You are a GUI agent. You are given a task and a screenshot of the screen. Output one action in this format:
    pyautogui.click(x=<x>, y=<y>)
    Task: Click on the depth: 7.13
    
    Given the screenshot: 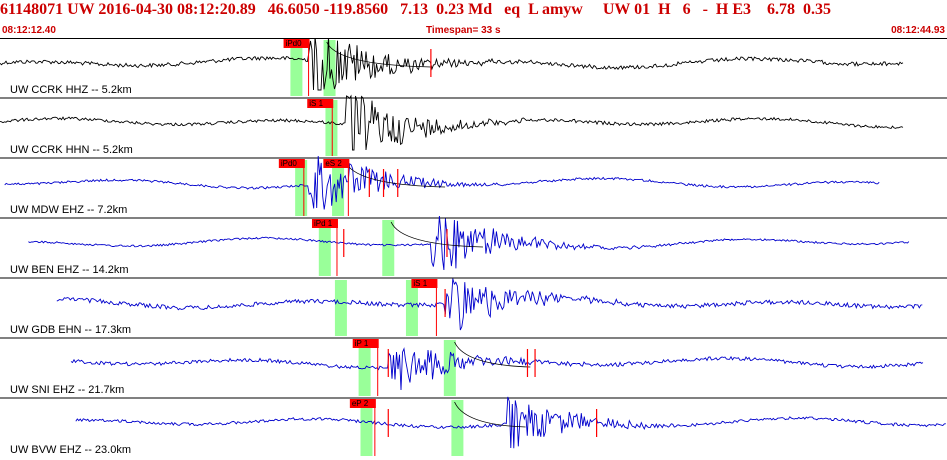 What is the action you would take?
    pyautogui.click(x=414, y=9)
    